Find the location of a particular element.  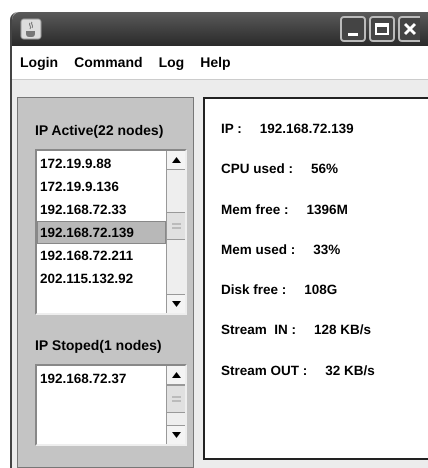

detail-label: Disk free : is located at coordinates (253, 290).